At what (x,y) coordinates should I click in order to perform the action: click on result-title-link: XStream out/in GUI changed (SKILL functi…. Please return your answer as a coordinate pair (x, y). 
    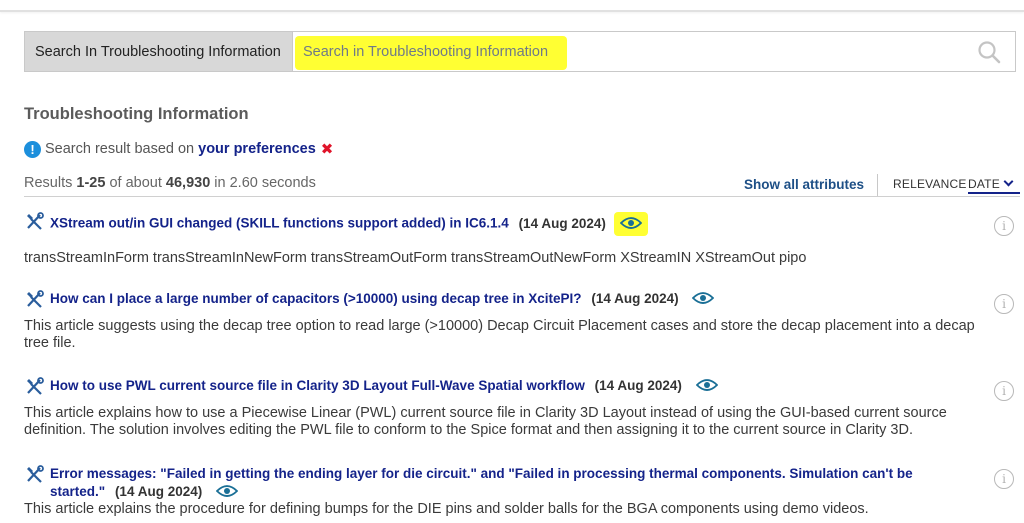
    Looking at the image, I should click on (279, 223).